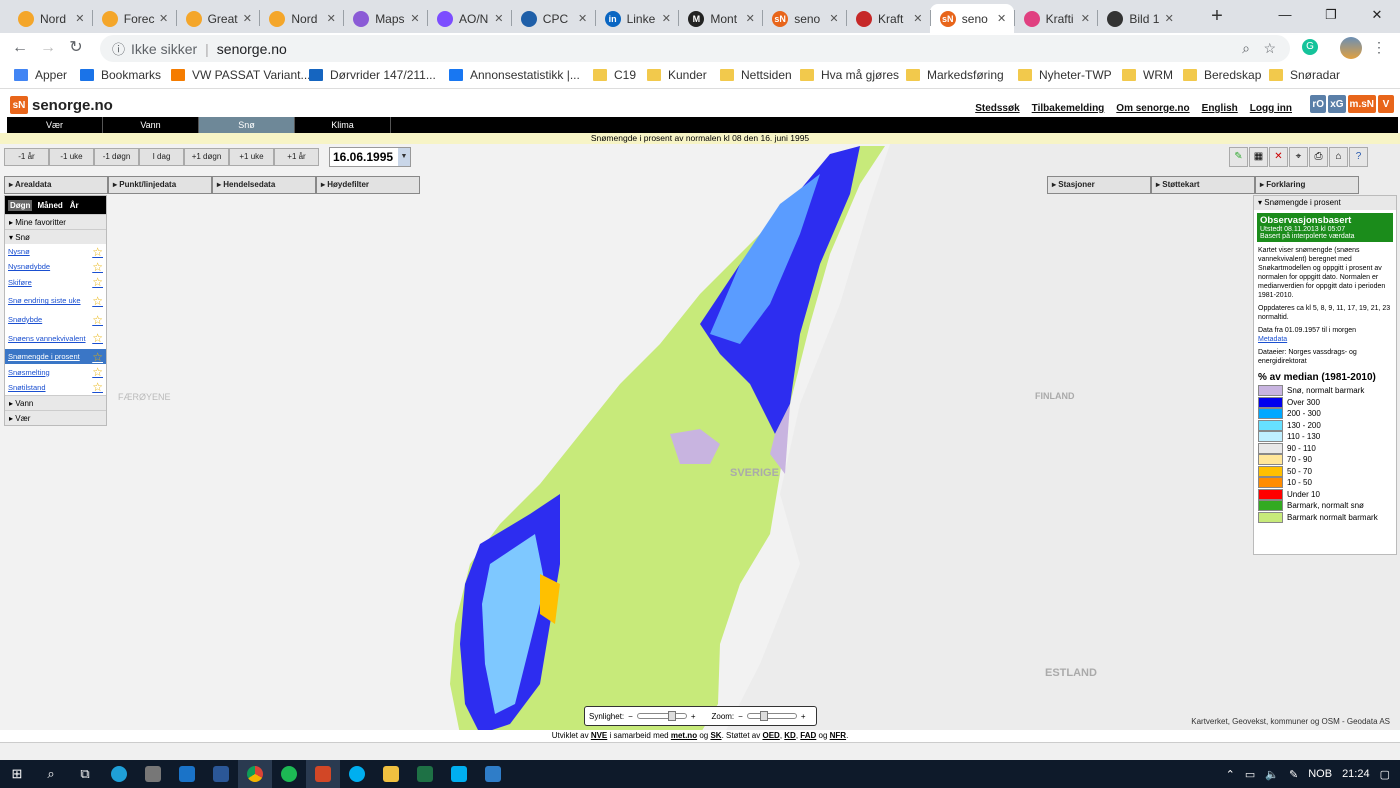 This screenshot has height=788, width=1400. I want to click on snow-layer-item: Skiføre ☆, so click(55, 282).